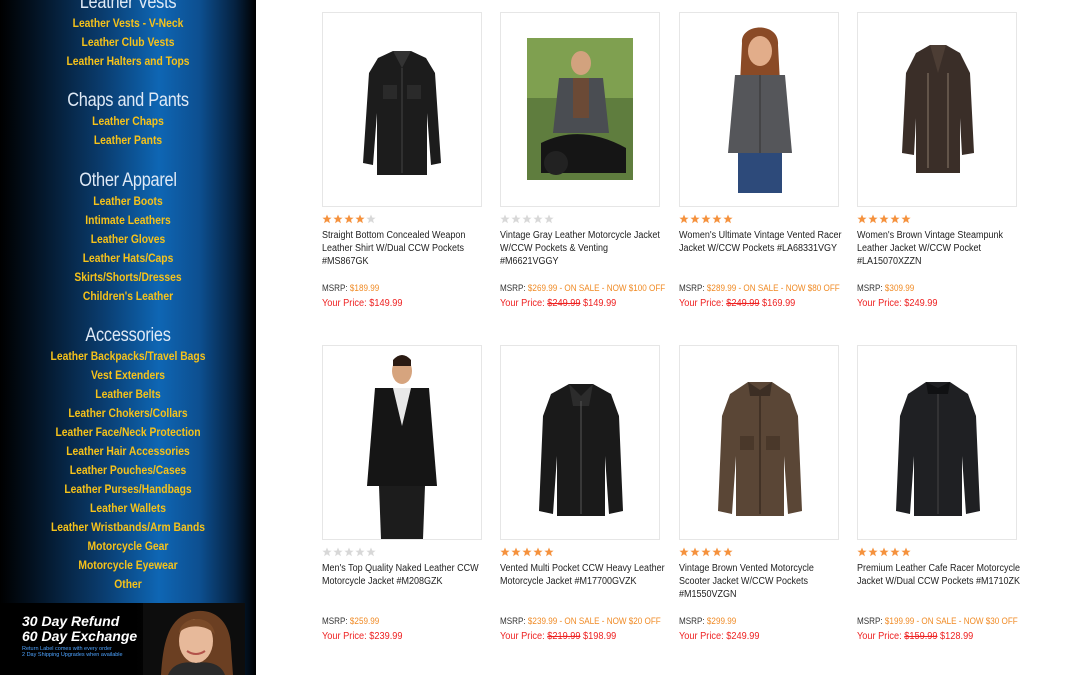 This screenshot has height=675, width=1080. I want to click on msrp-line: MSRP: $299.99, so click(707, 621).